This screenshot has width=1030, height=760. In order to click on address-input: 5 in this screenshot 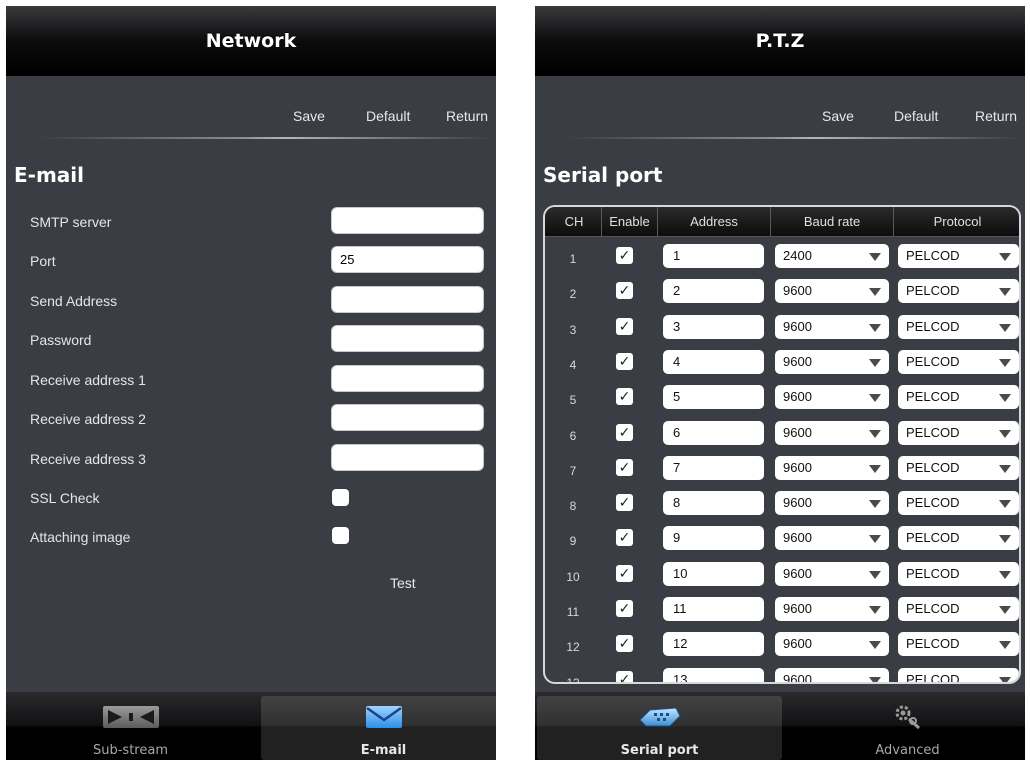, I will do `click(713, 397)`.